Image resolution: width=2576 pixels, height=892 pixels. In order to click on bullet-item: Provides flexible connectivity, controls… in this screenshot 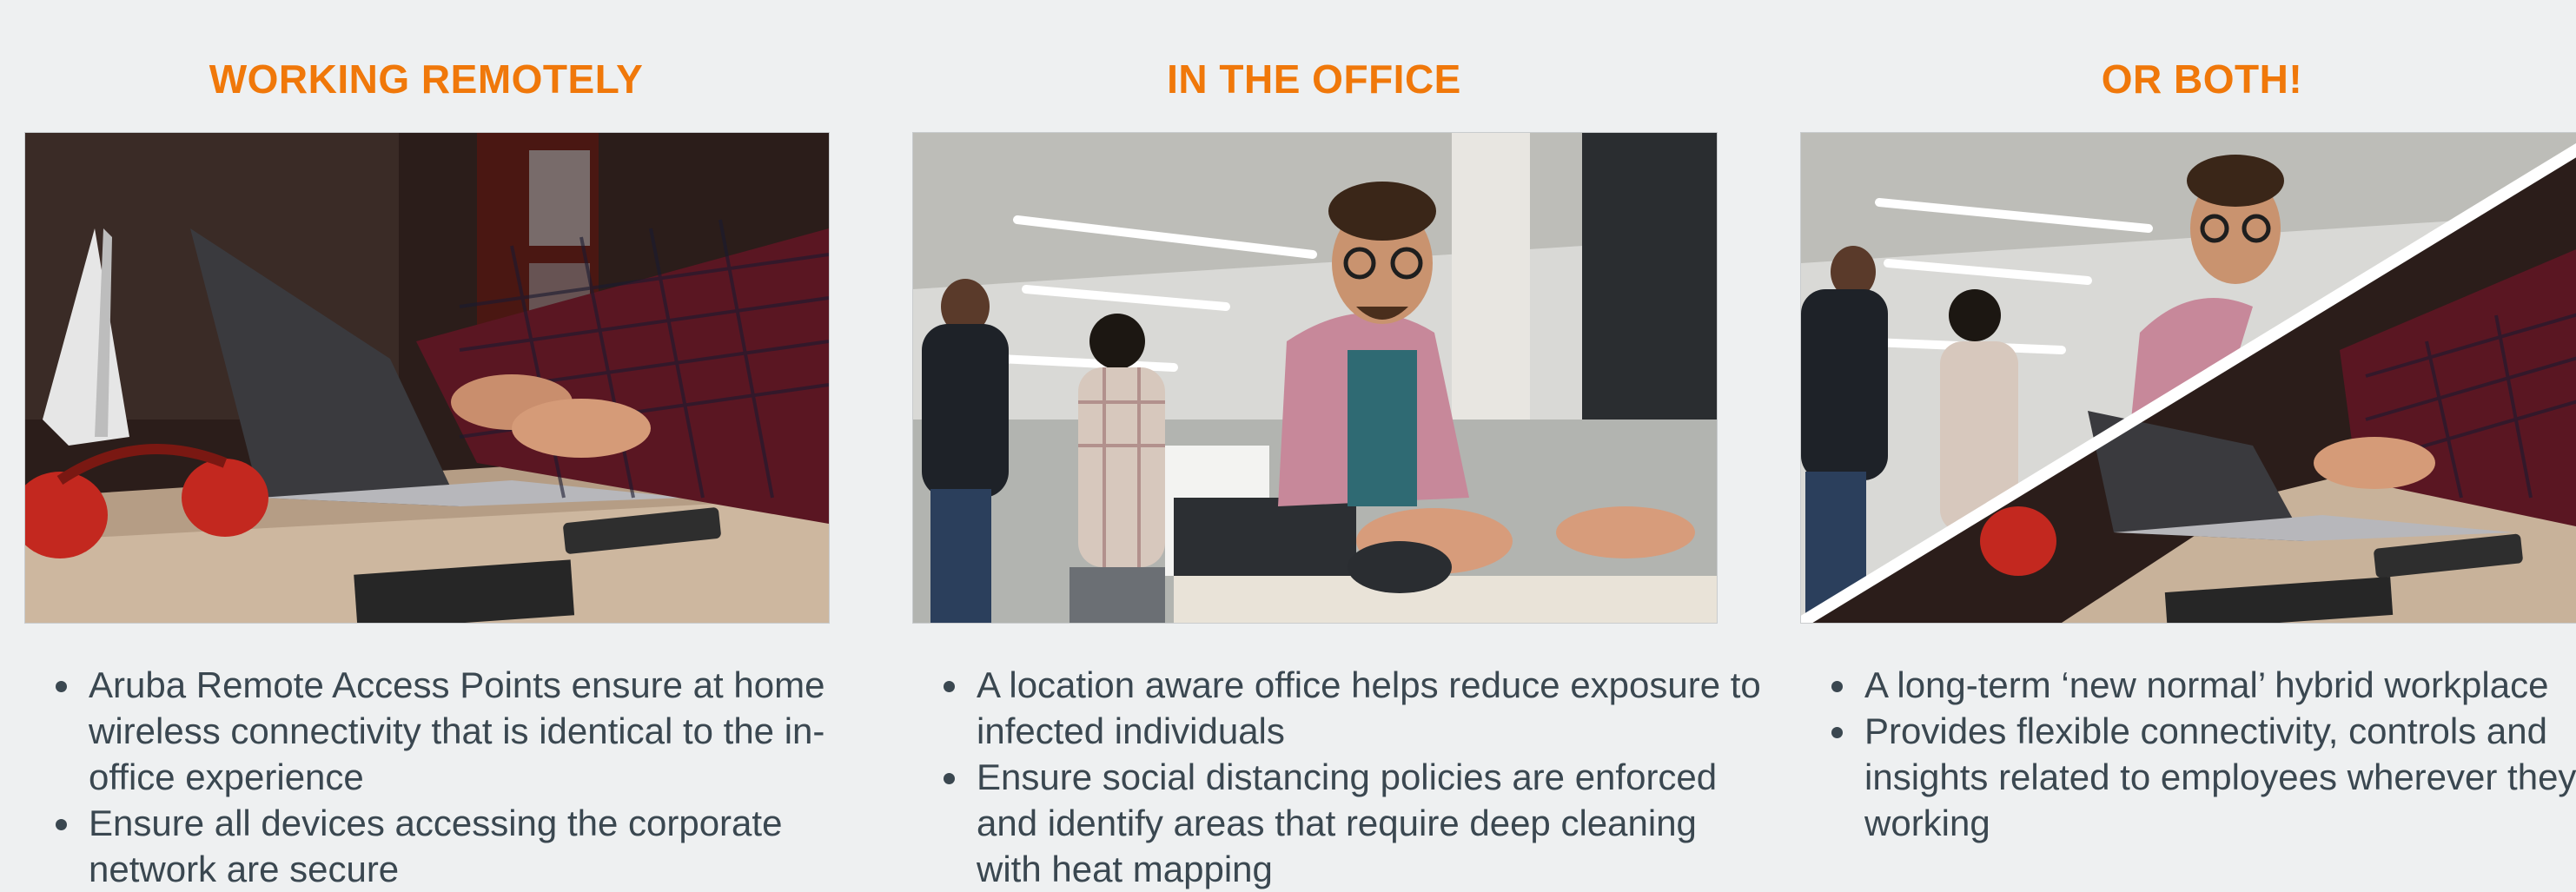, I will do `click(2217, 777)`.